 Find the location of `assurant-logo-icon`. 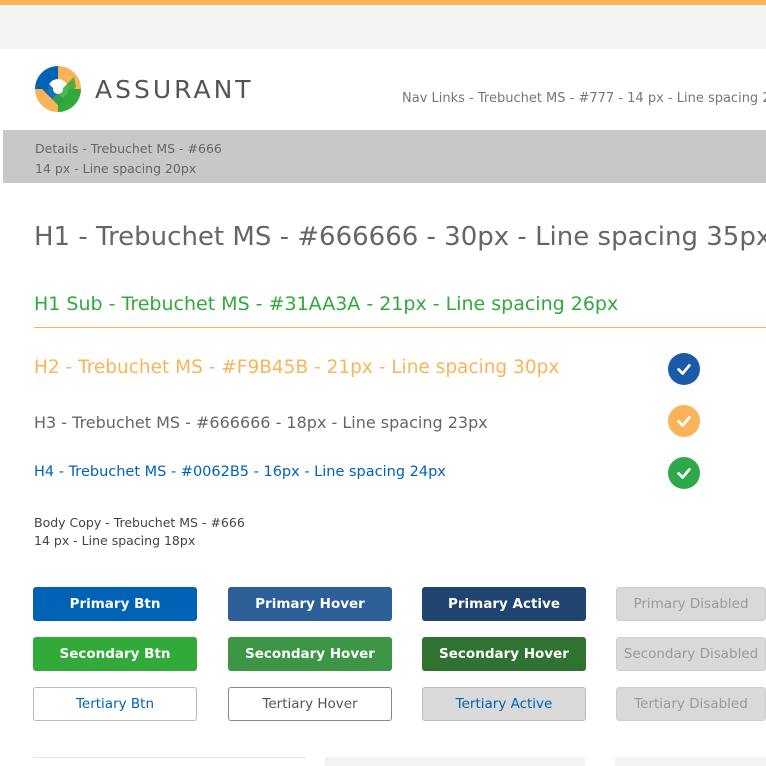

assurant-logo-icon is located at coordinates (58, 89).